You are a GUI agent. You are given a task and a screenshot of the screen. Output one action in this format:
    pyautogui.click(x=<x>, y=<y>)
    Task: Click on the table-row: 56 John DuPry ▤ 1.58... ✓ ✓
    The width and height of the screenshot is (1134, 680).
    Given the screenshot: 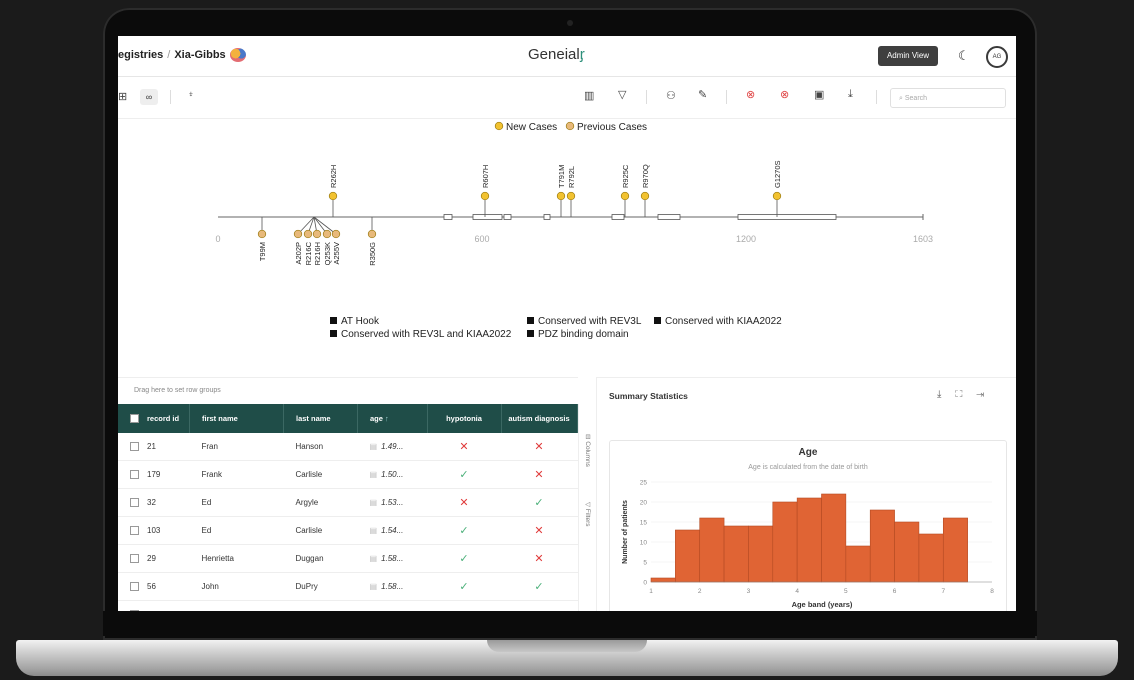 What is the action you would take?
    pyautogui.click(x=348, y=586)
    